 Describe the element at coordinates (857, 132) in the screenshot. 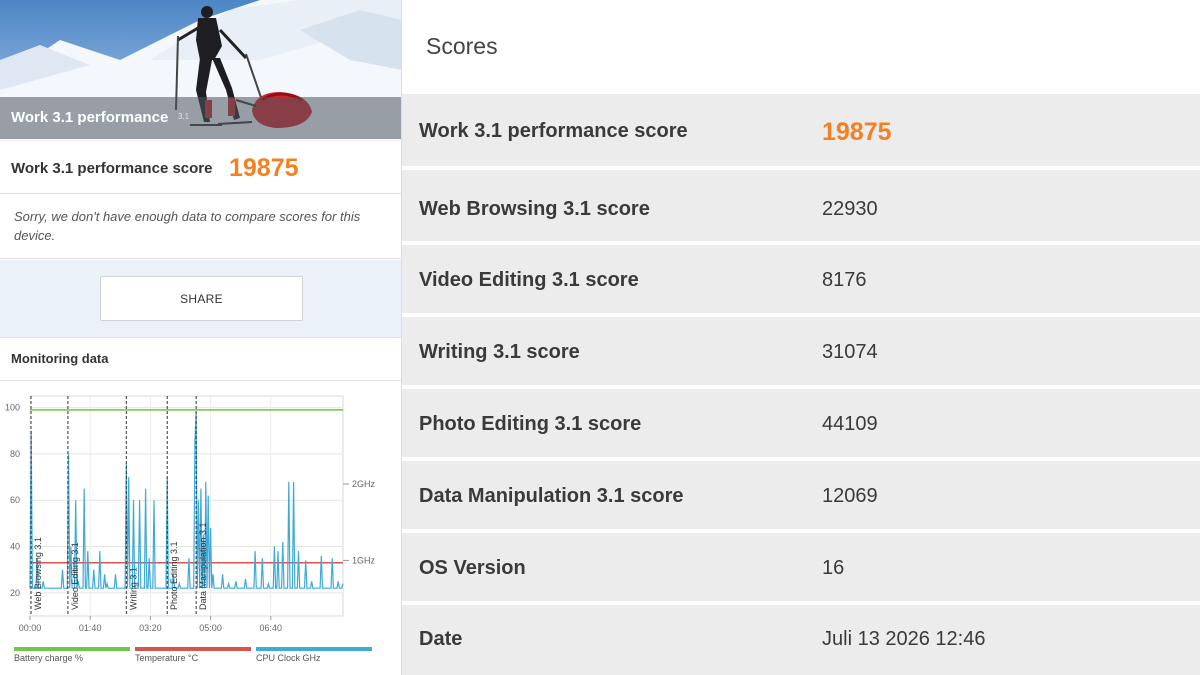

I see `score-row-value: 19875` at that location.